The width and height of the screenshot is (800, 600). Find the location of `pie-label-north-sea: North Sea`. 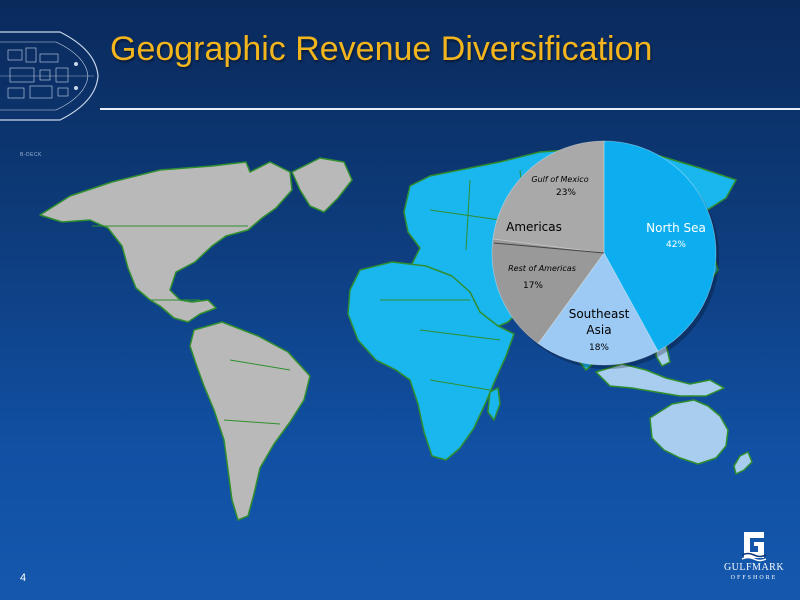

pie-label-north-sea: North Sea is located at coordinates (676, 228).